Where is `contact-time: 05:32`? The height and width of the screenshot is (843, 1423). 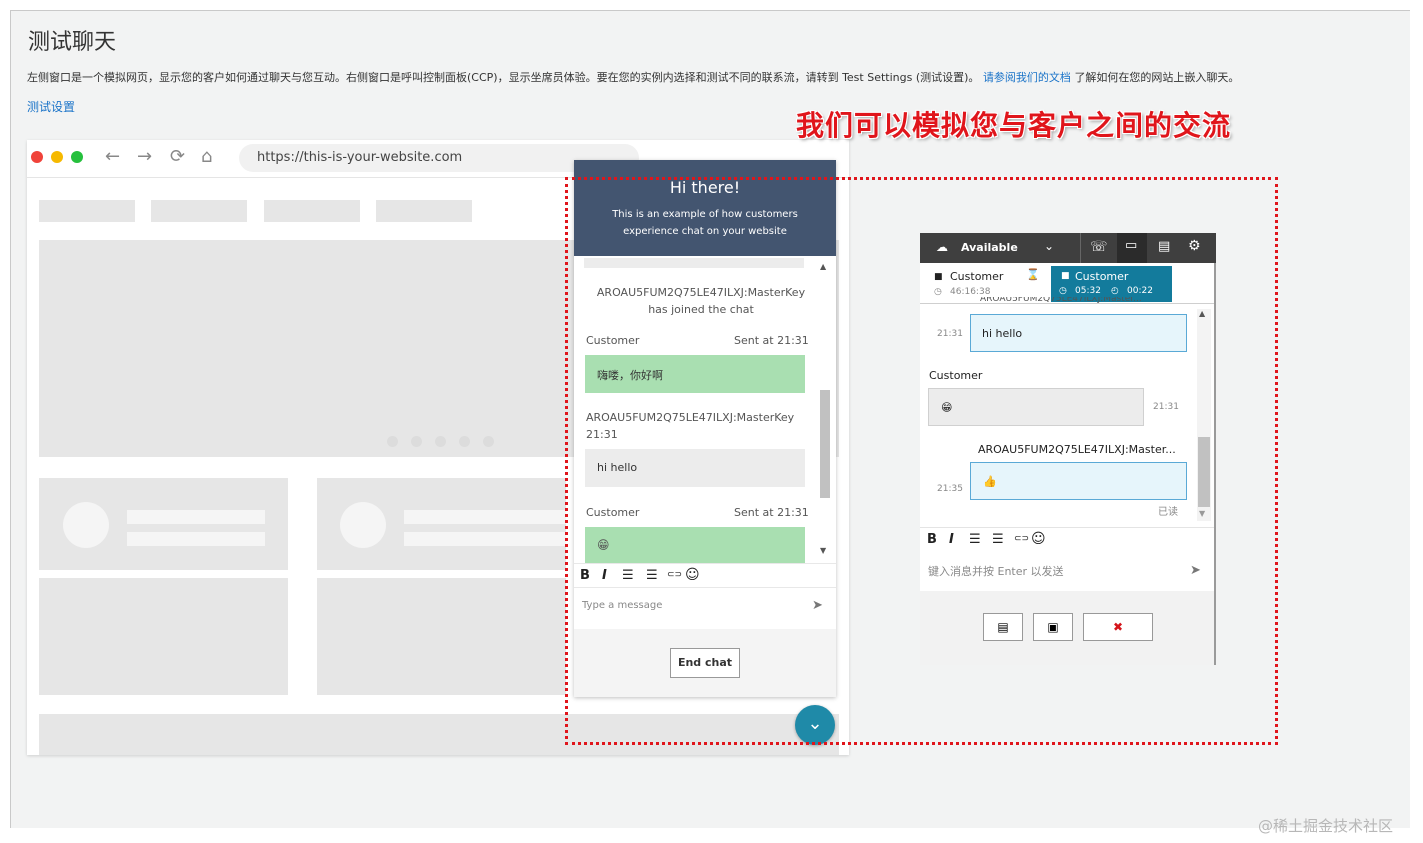
contact-time: 05:32 is located at coordinates (1088, 291).